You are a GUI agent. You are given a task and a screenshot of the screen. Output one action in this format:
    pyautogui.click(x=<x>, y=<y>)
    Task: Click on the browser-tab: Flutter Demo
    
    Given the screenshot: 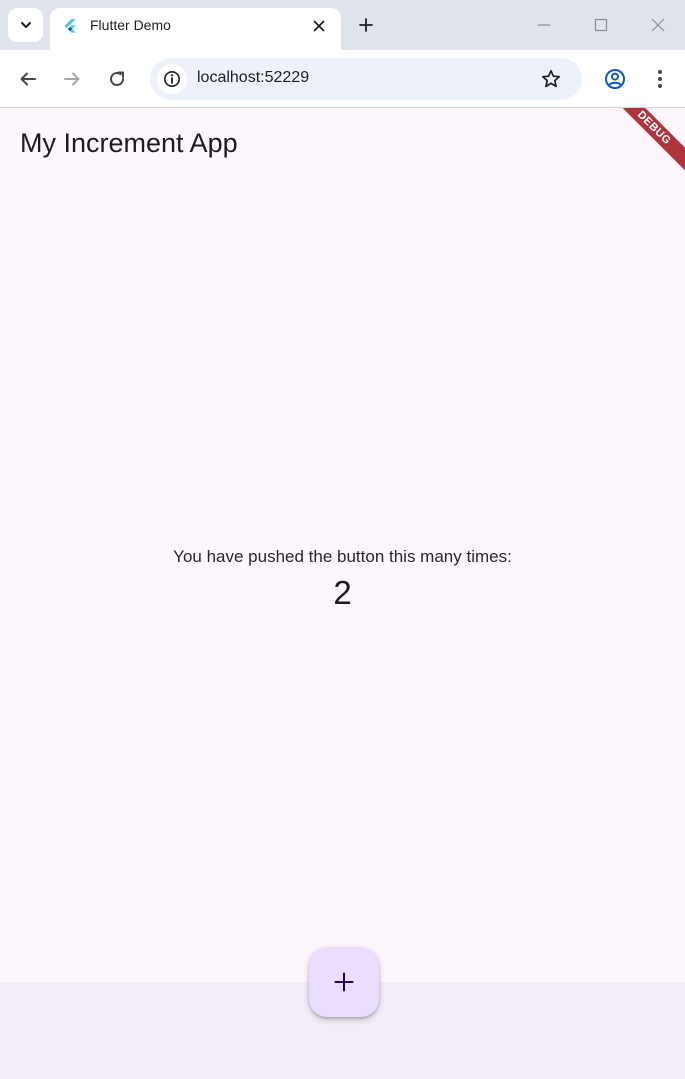 What is the action you would take?
    pyautogui.click(x=195, y=29)
    